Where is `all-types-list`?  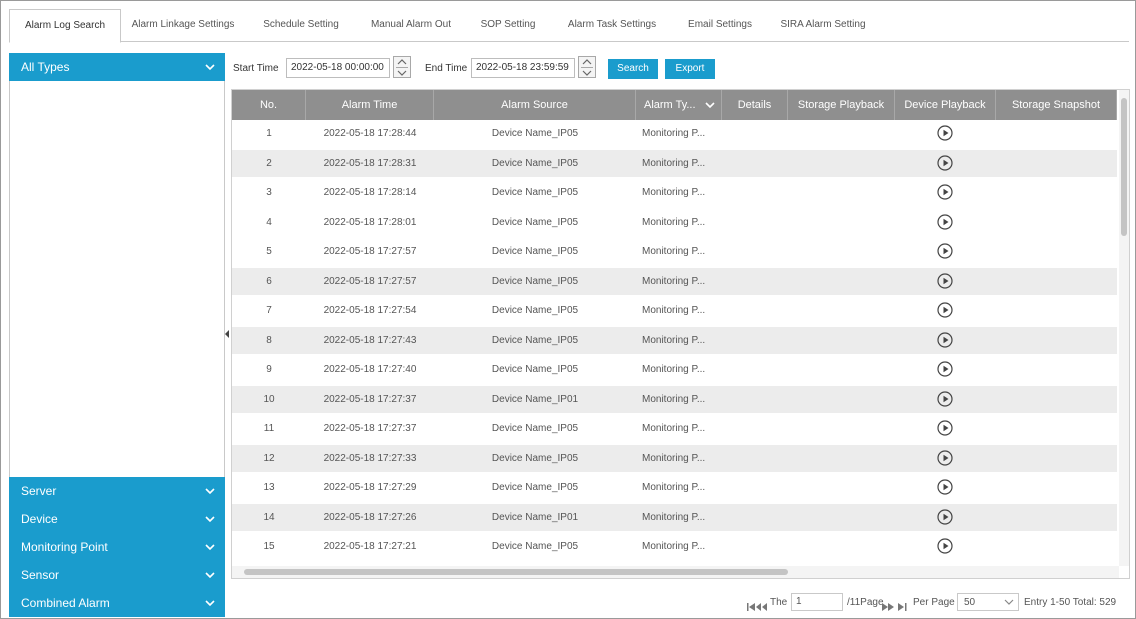 all-types-list is located at coordinates (117, 295).